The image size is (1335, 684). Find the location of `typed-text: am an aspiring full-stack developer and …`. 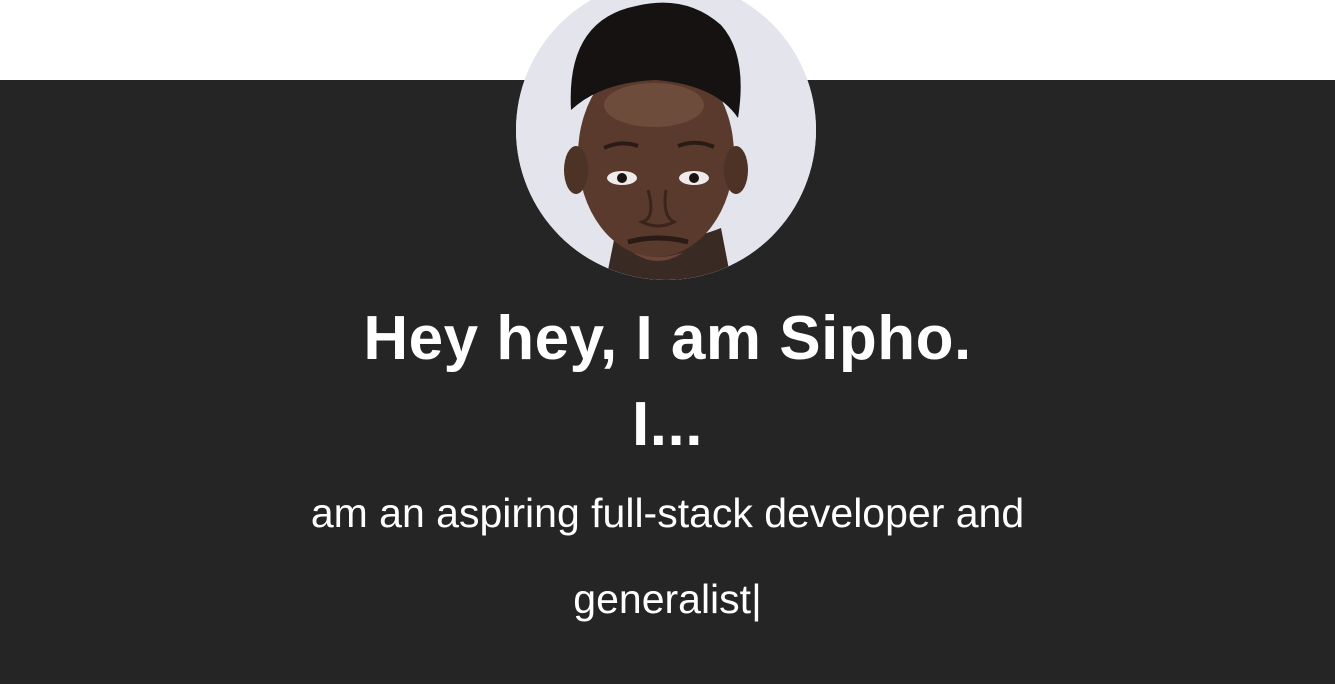

typed-text: am an aspiring full-stack developer and … is located at coordinates (667, 556).